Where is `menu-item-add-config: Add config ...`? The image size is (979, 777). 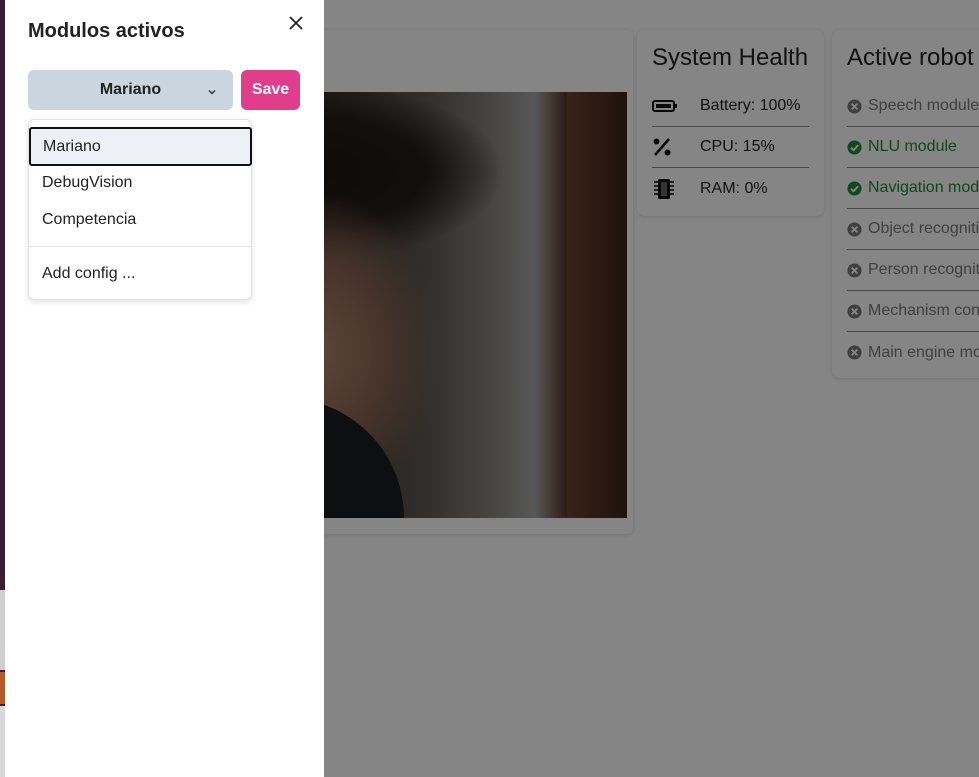
menu-item-add-config: Add config ... is located at coordinates (141, 273).